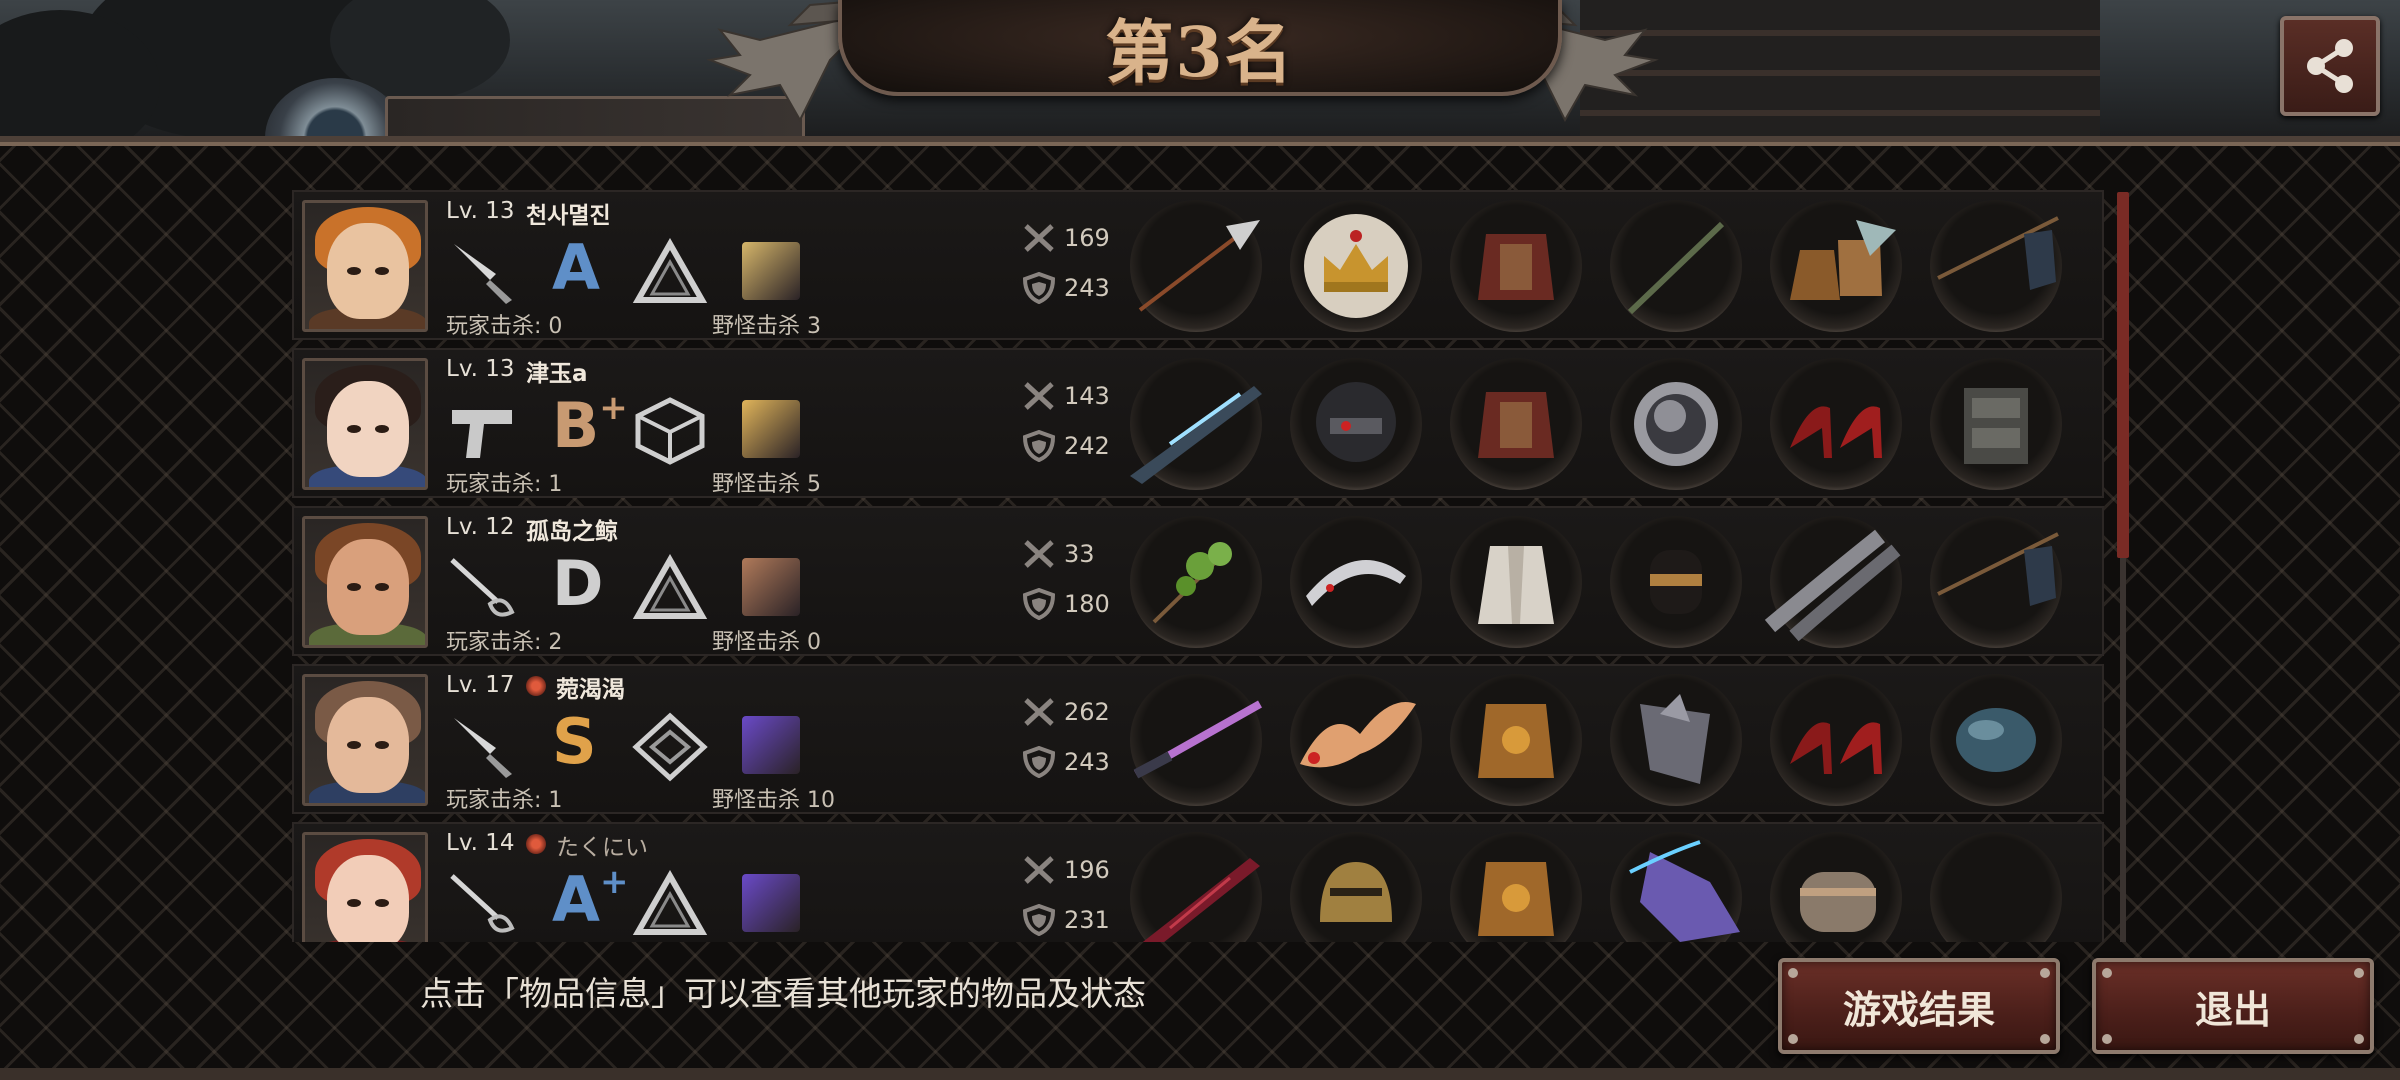 The image size is (2400, 1080). Describe the element at coordinates (670, 747) in the screenshot. I see `diamond-icon` at that location.